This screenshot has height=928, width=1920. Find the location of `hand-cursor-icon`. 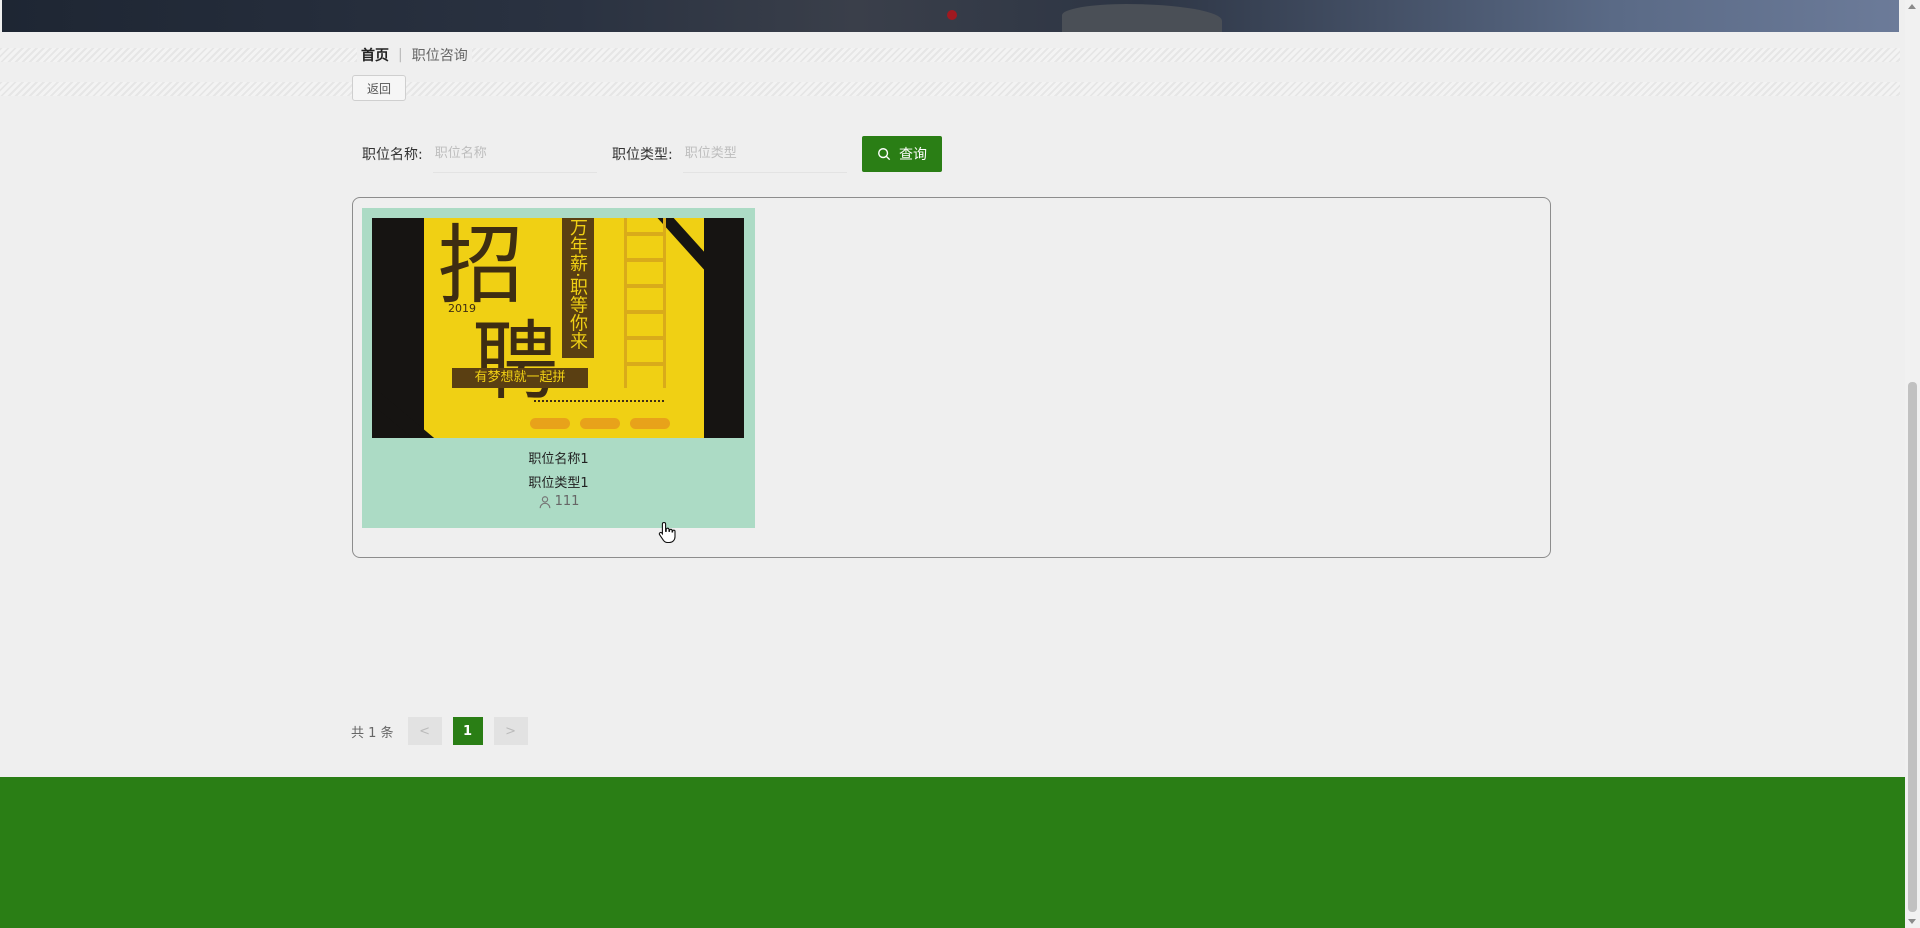

hand-cursor-icon is located at coordinates (667, 532).